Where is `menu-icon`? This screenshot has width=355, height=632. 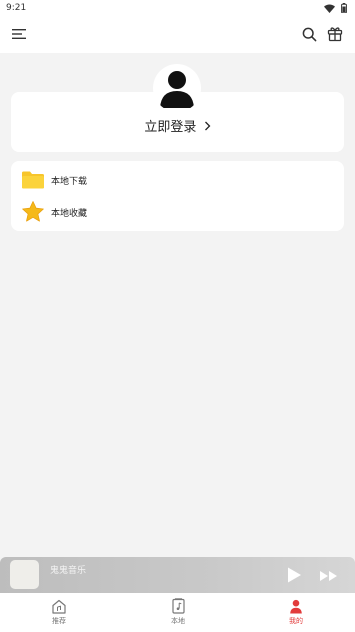
menu-icon is located at coordinates (19, 34).